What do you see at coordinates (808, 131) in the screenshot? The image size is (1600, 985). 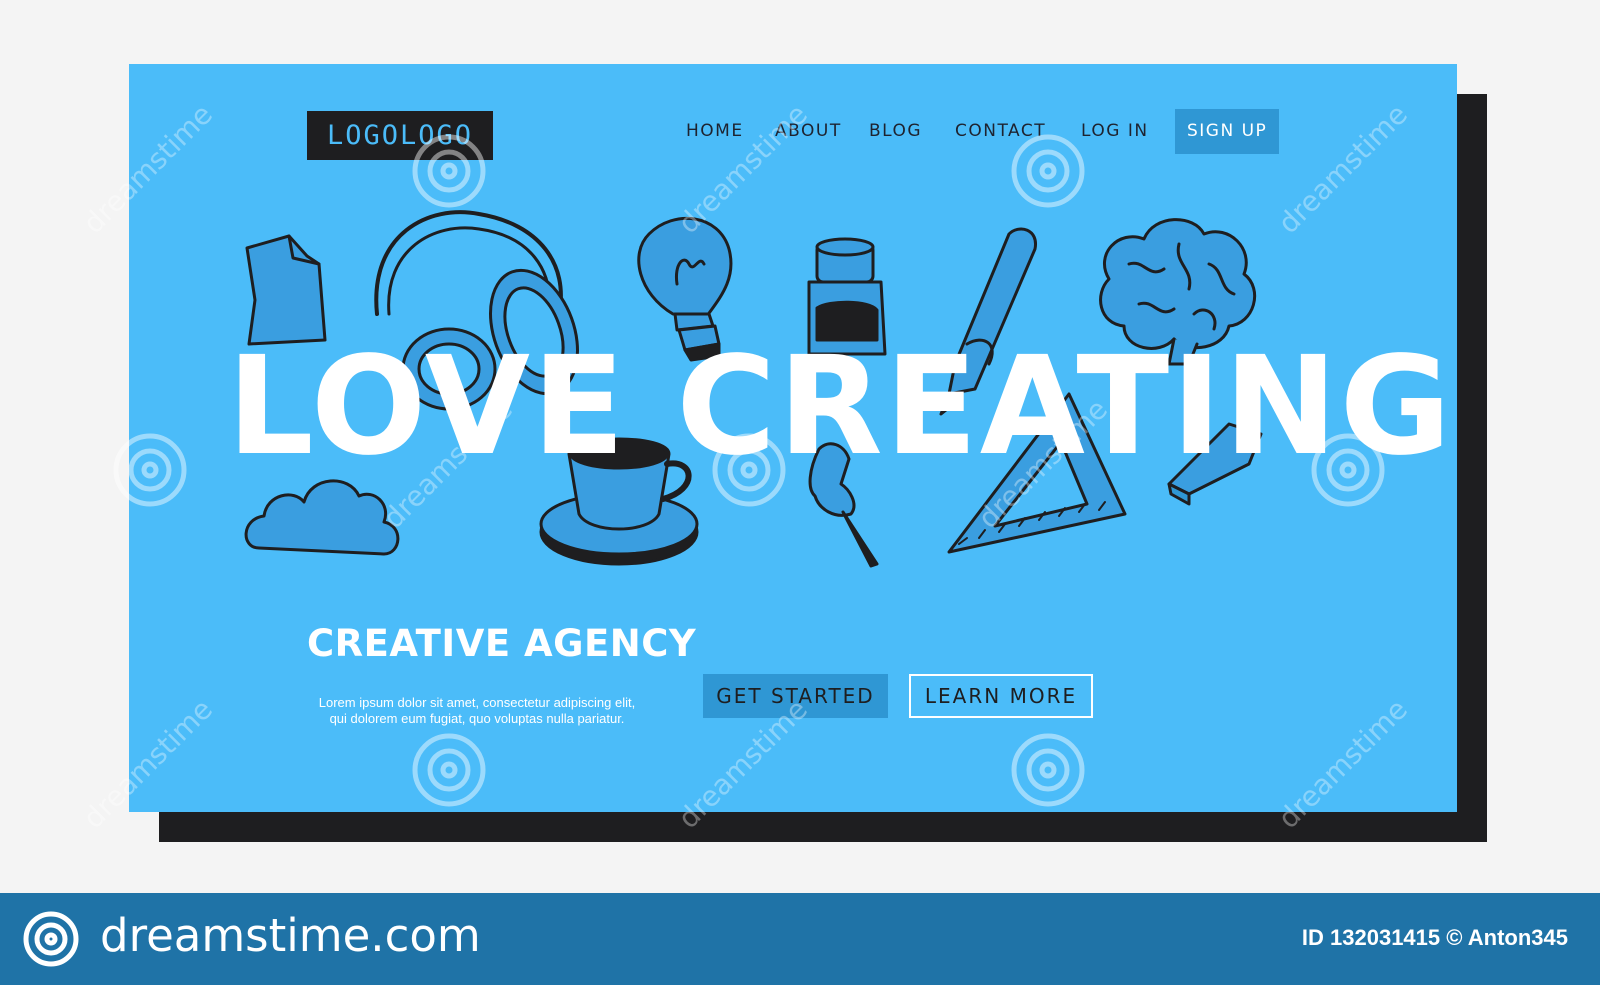 I see `nav-about: ABOUT` at bounding box center [808, 131].